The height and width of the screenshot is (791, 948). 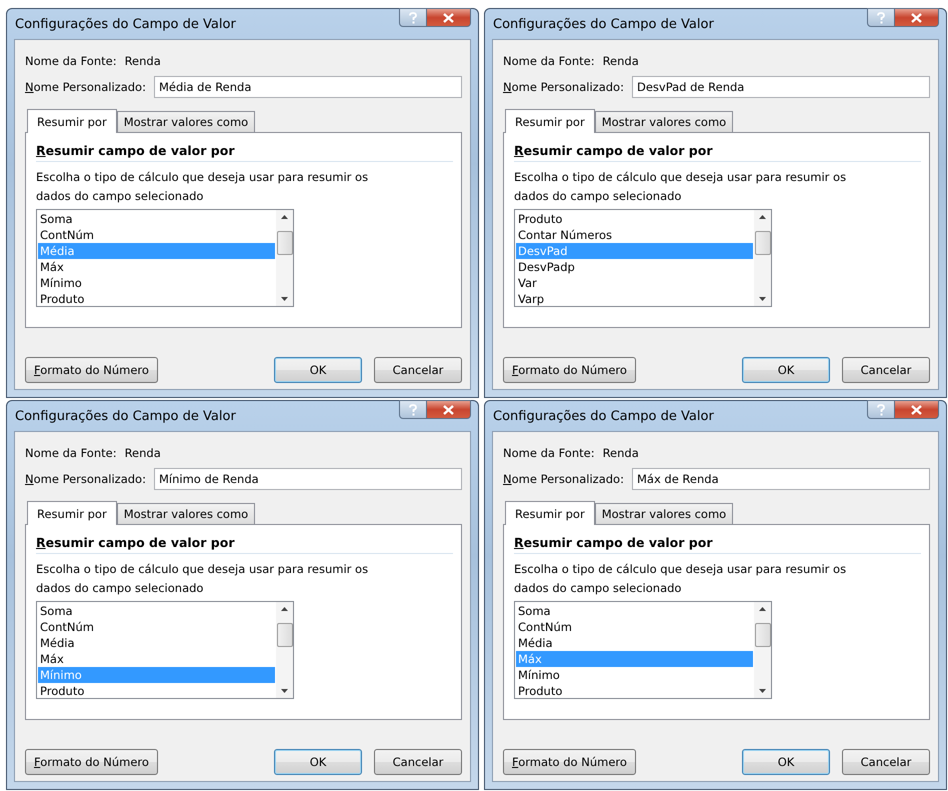 I want to click on custom-name-field: DesvPad de Renda, so click(x=781, y=87).